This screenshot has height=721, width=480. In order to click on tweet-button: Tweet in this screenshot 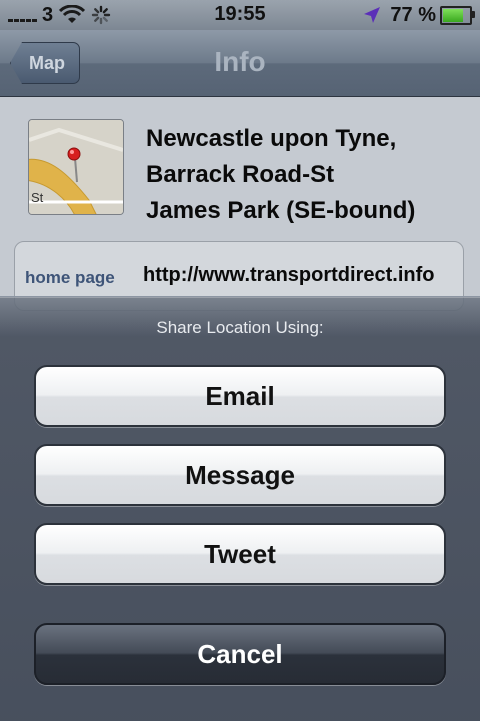, I will do `click(240, 554)`.